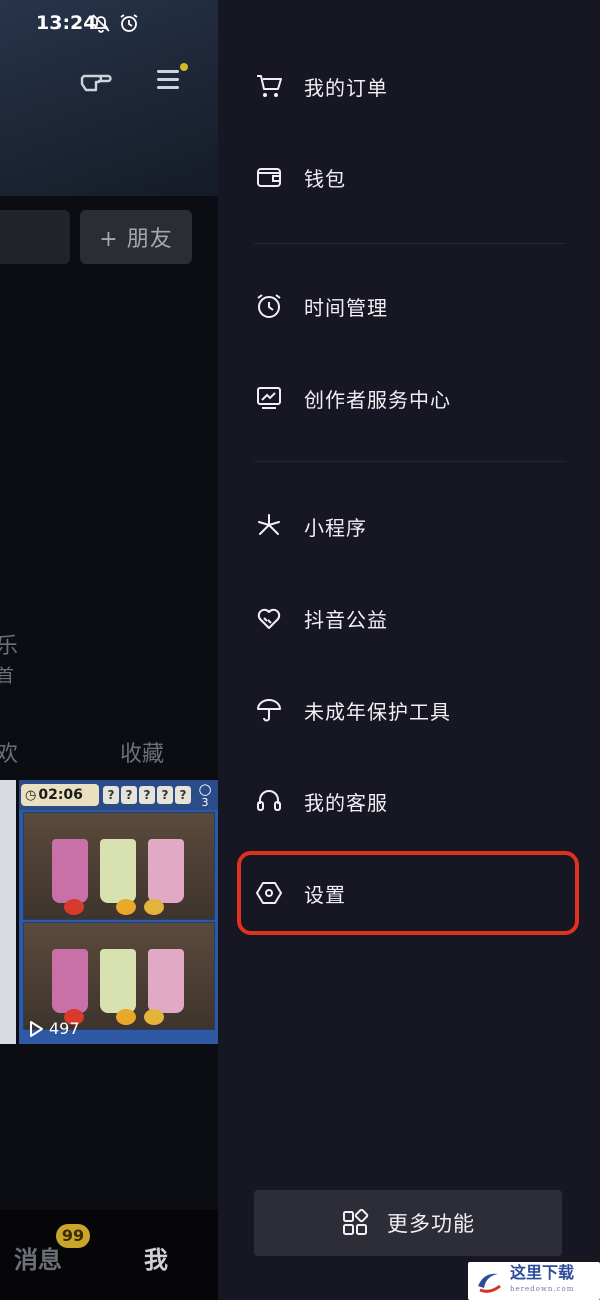 This screenshot has height=1300, width=600. I want to click on menu-label: 我的订单, so click(346, 87).